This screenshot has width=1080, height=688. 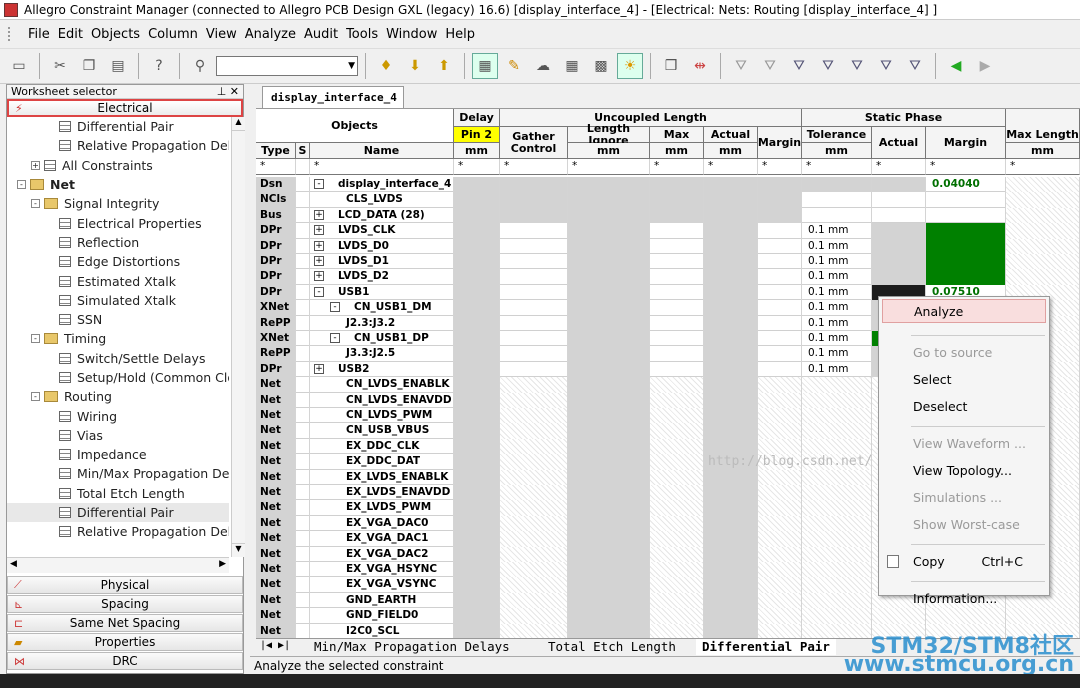 I want to click on row-name: - CN_USB1_DM, so click(x=382, y=308).